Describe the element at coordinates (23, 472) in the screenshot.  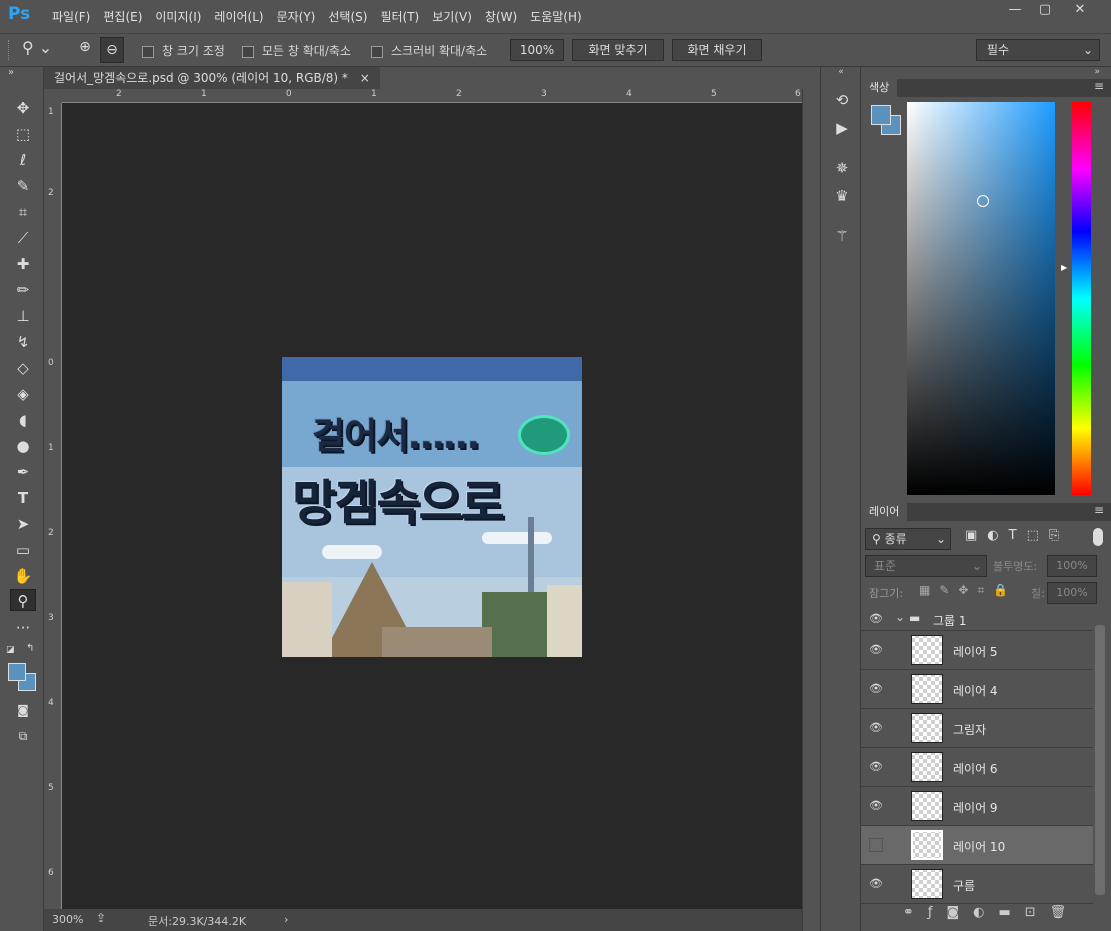
I see `pen-tool-icon: ✒` at that location.